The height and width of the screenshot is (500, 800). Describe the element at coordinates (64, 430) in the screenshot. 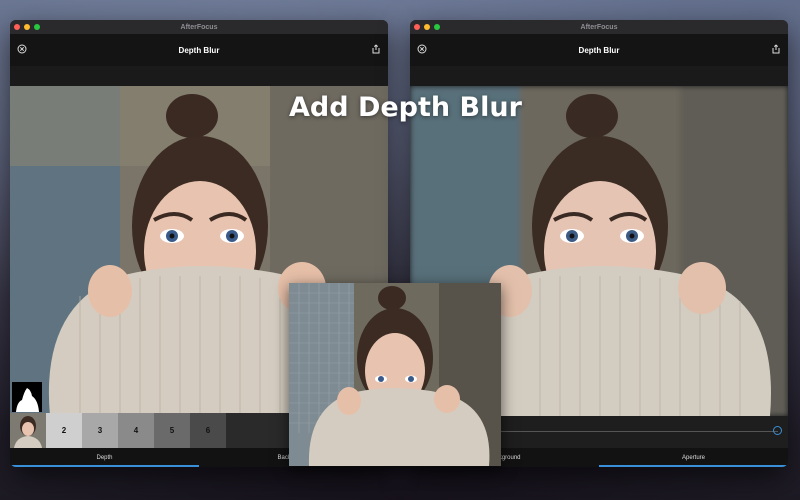

I see `depth-level-2: 2` at that location.